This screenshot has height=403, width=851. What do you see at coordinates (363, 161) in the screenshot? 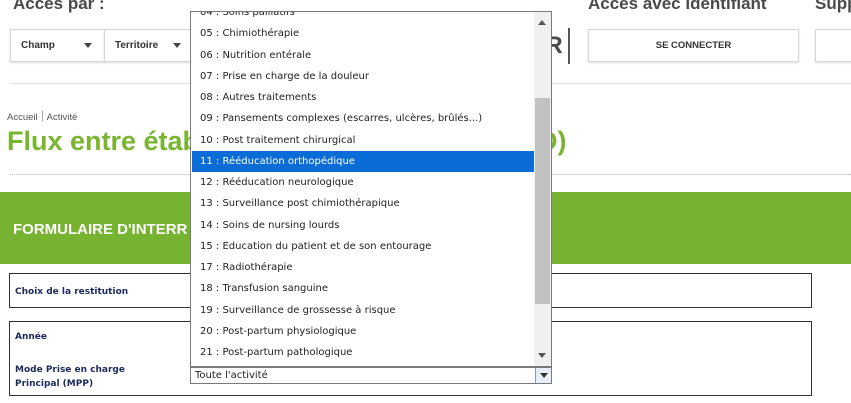
I see `dropdown-option: 11 : Rééducation orthopédique` at bounding box center [363, 161].